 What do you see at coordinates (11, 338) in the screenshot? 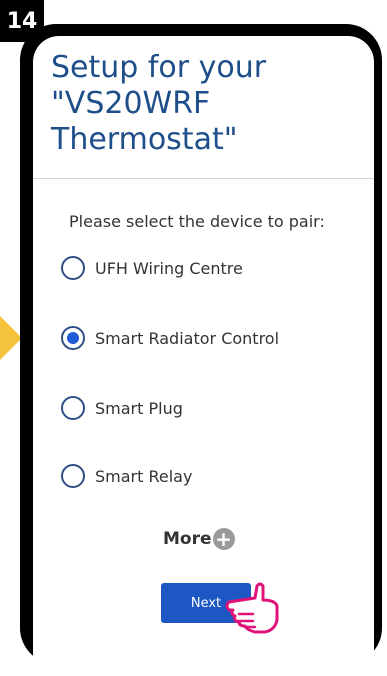
I see `side-arrow-icon` at bounding box center [11, 338].